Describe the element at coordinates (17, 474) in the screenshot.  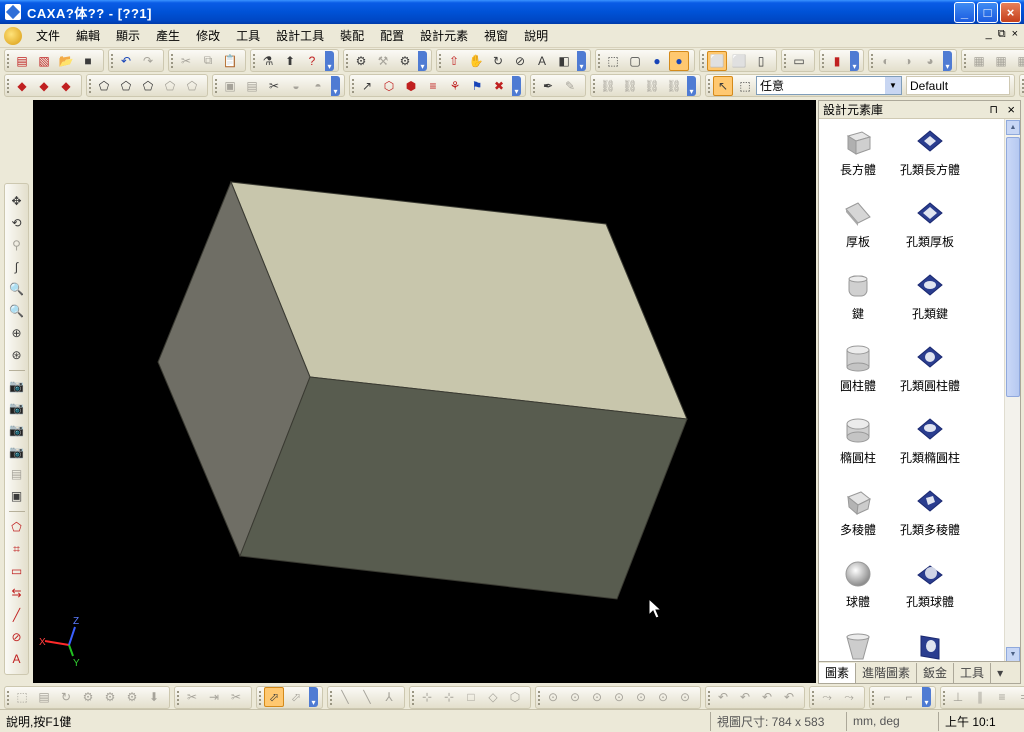
I see `camera5-icon: ▤` at that location.